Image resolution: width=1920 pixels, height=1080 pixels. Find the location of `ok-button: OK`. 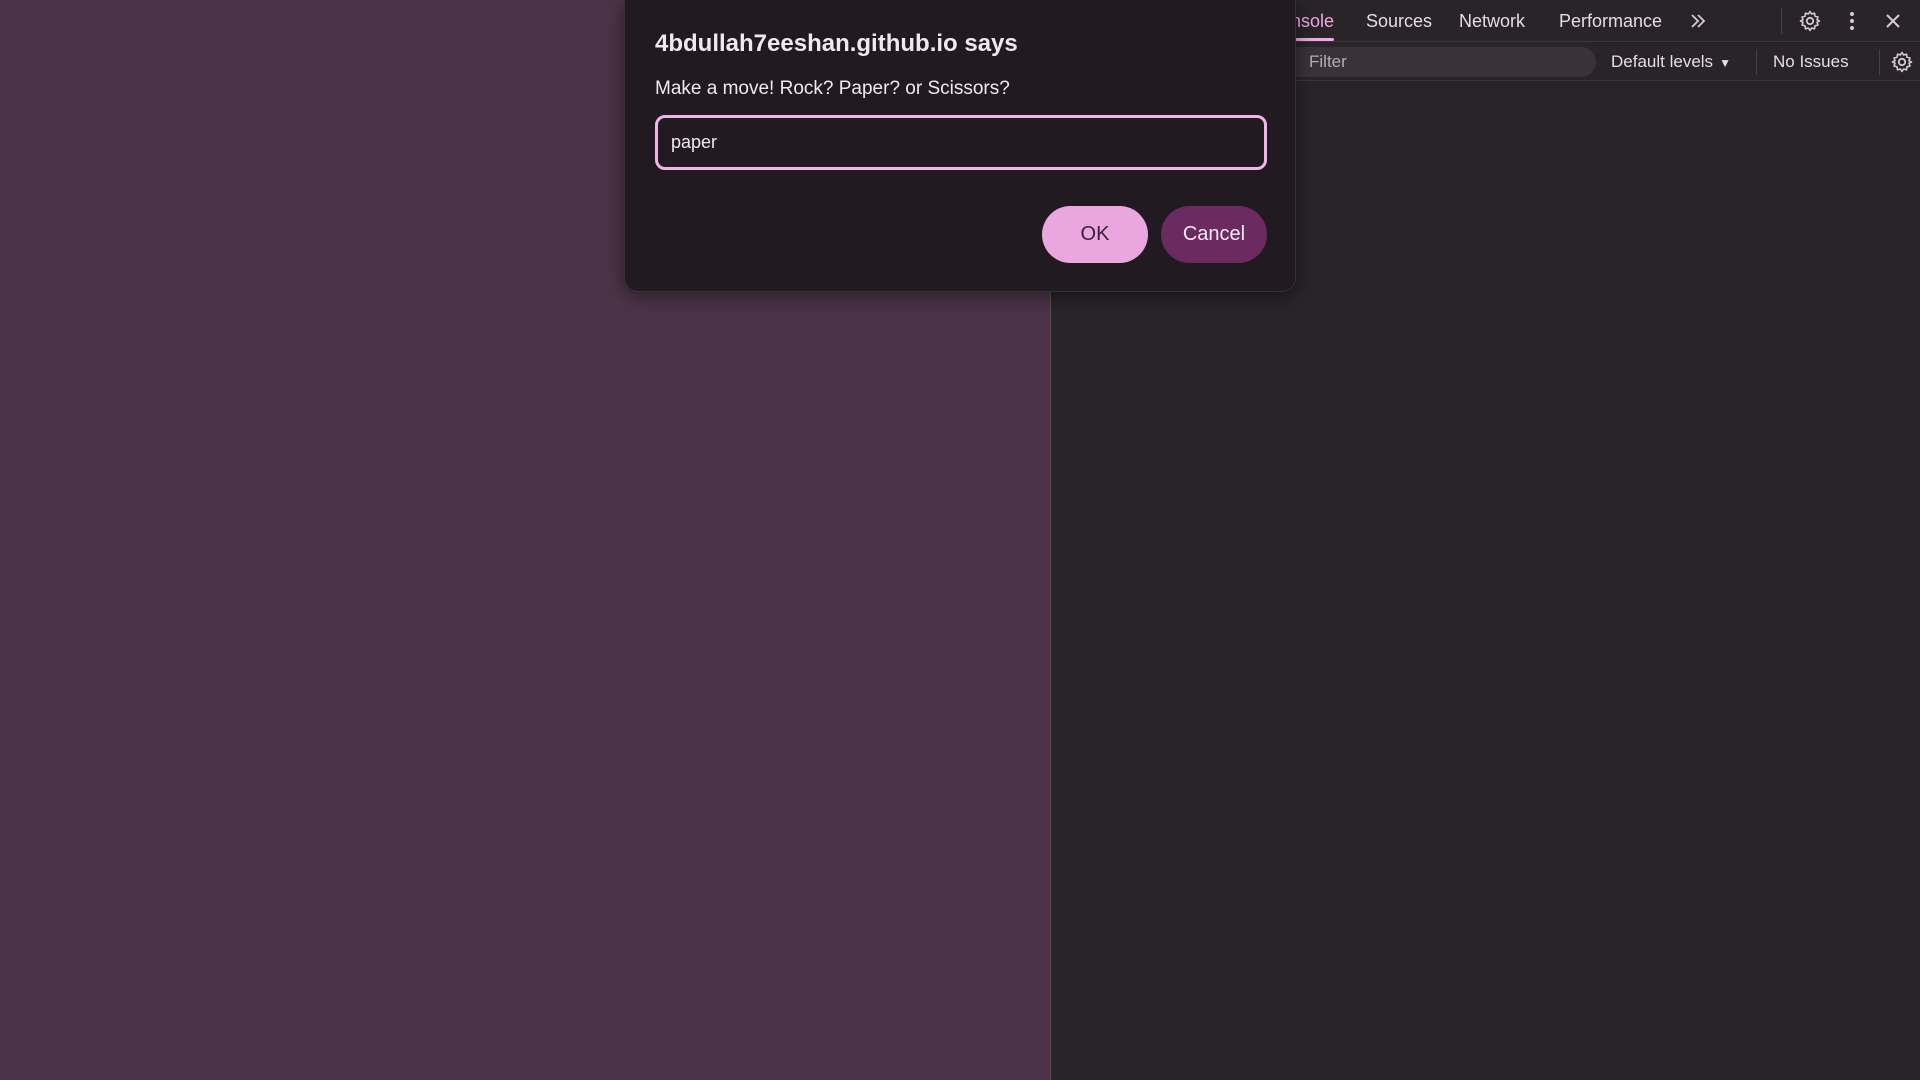

ok-button: OK is located at coordinates (1095, 234).